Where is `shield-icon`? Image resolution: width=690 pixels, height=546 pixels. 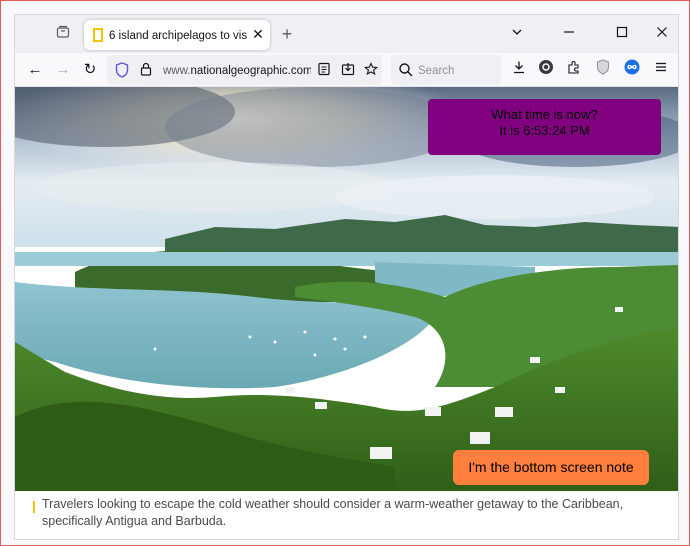
shield-icon is located at coordinates (122, 70).